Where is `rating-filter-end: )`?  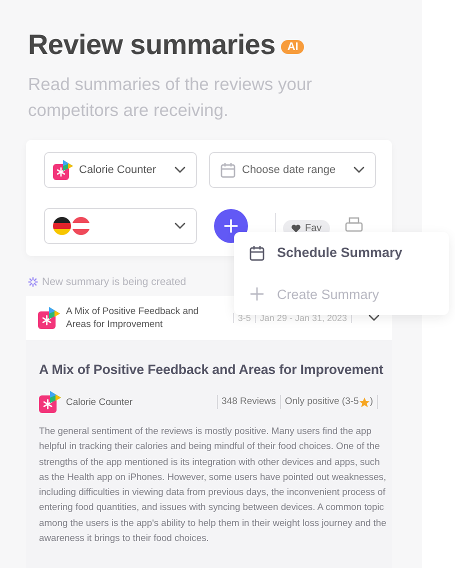
rating-filter-end: ) is located at coordinates (371, 402).